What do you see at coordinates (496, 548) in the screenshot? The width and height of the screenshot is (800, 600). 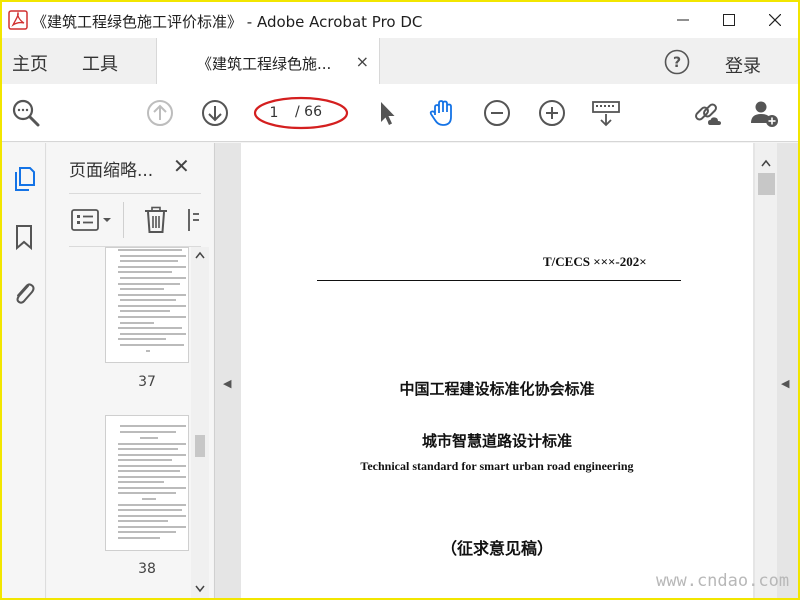 I see `draft-note: （征求意见稿）` at bounding box center [496, 548].